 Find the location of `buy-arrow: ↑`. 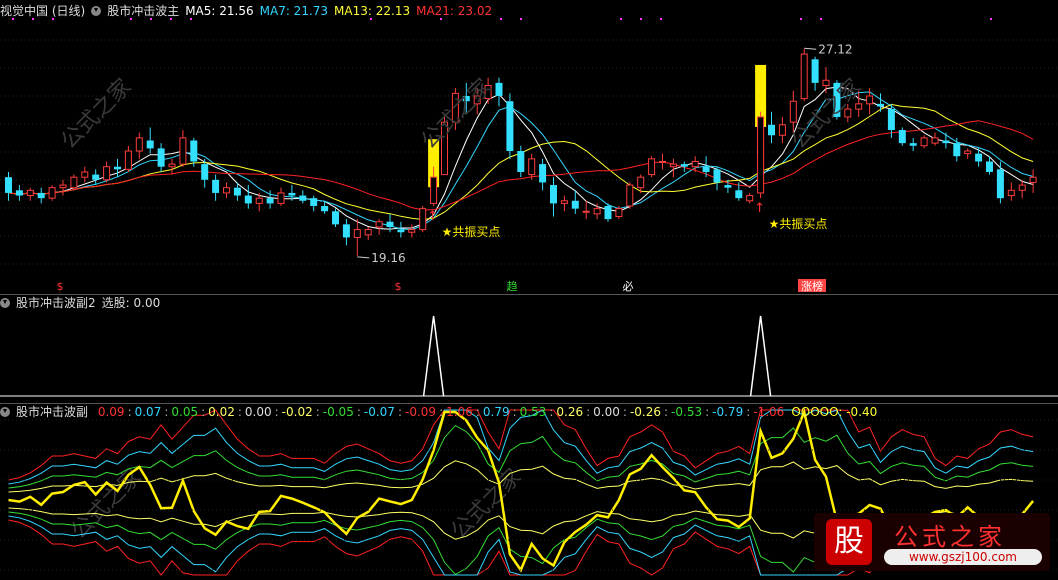

buy-arrow: ↑ is located at coordinates (432, 216).